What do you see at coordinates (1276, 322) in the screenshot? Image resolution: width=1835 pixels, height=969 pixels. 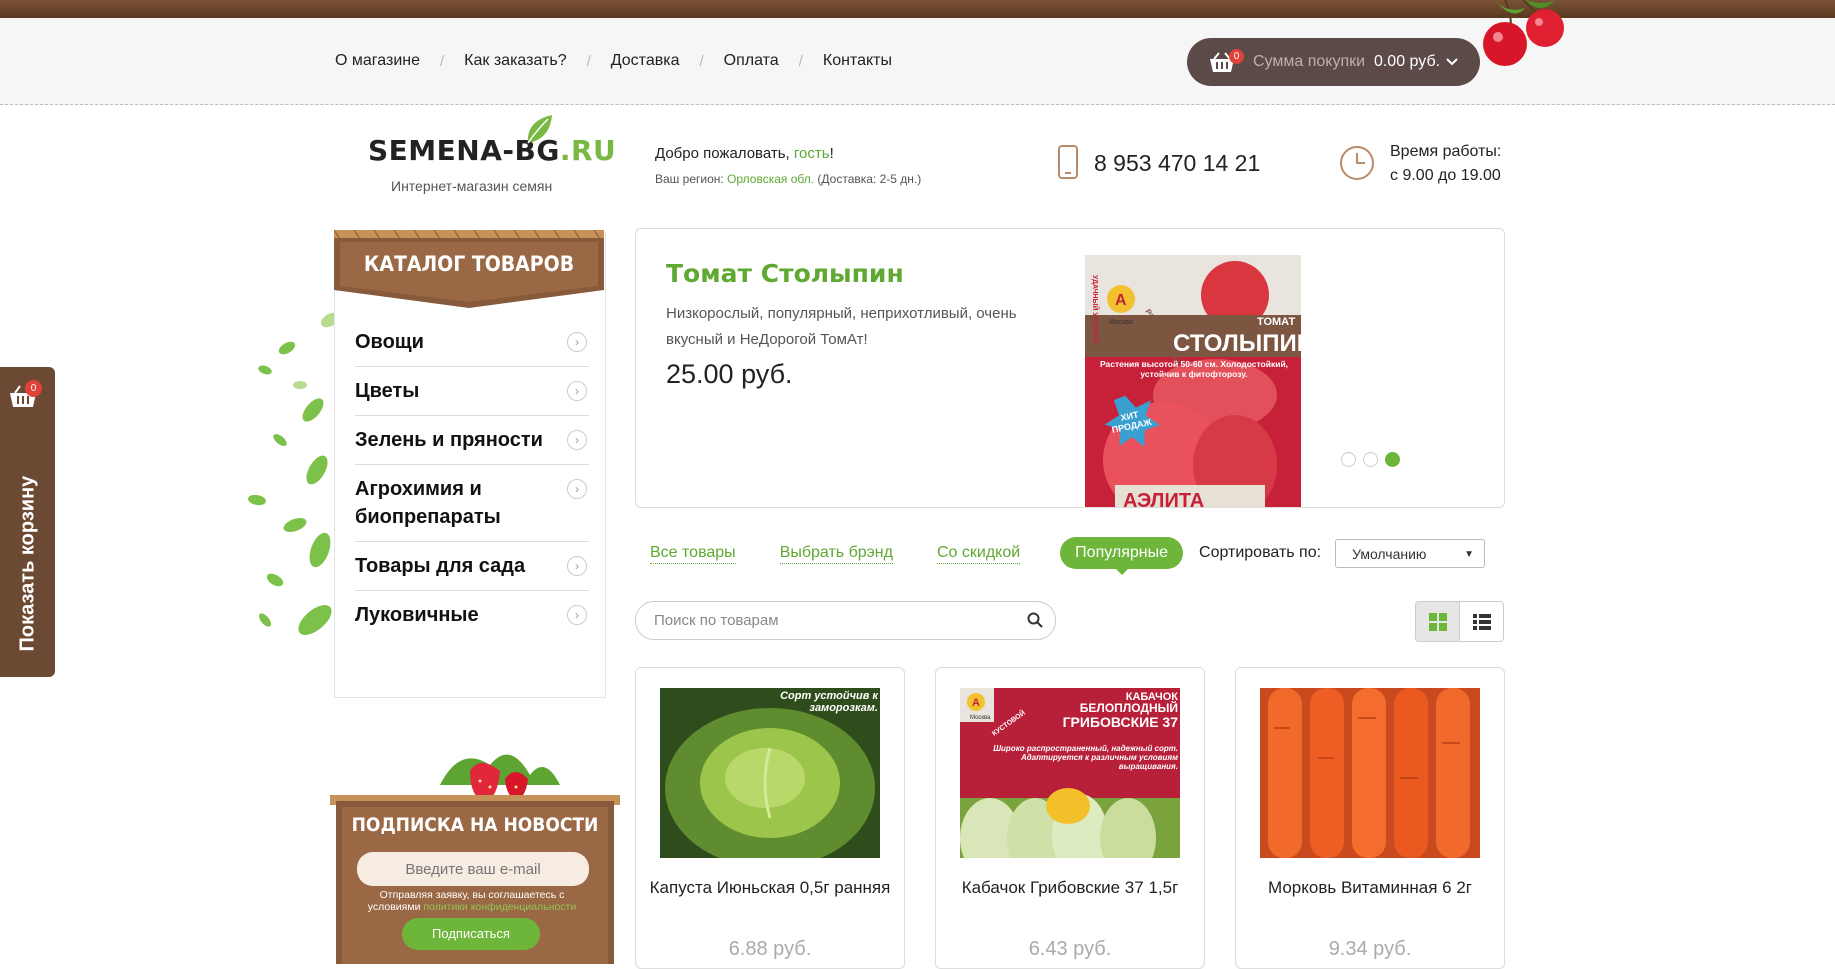 I see `pack-category: ТОМАТ` at bounding box center [1276, 322].